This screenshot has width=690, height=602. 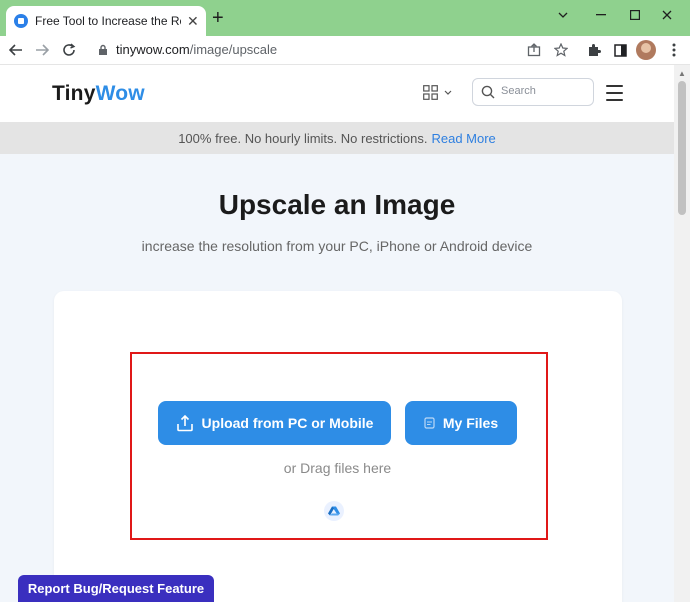 I want to click on browser-tab: Free Tool to Increase the Resolution ✕, so click(x=106, y=21).